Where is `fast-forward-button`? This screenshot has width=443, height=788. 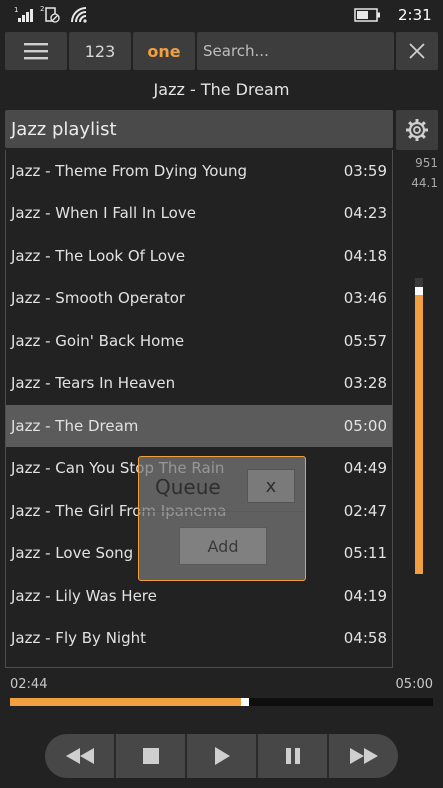
fast-forward-button is located at coordinates (363, 756).